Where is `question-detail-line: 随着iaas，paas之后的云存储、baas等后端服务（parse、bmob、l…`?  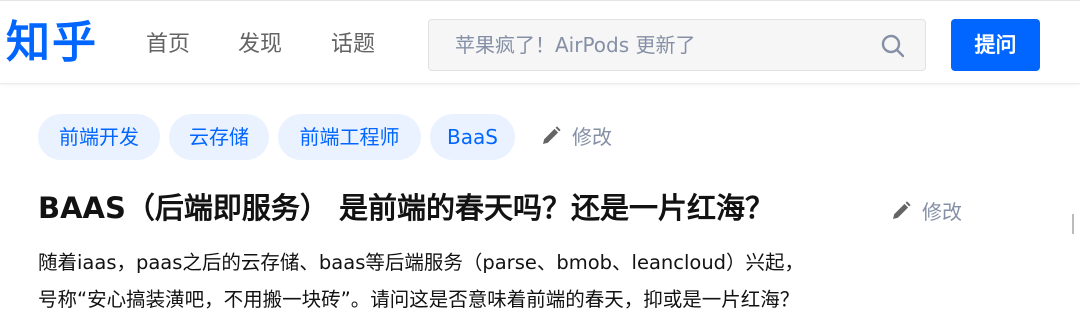 question-detail-line: 随着iaas，paas之后的云存储、baas等后端服务（parse、bmob、l… is located at coordinates (421, 262).